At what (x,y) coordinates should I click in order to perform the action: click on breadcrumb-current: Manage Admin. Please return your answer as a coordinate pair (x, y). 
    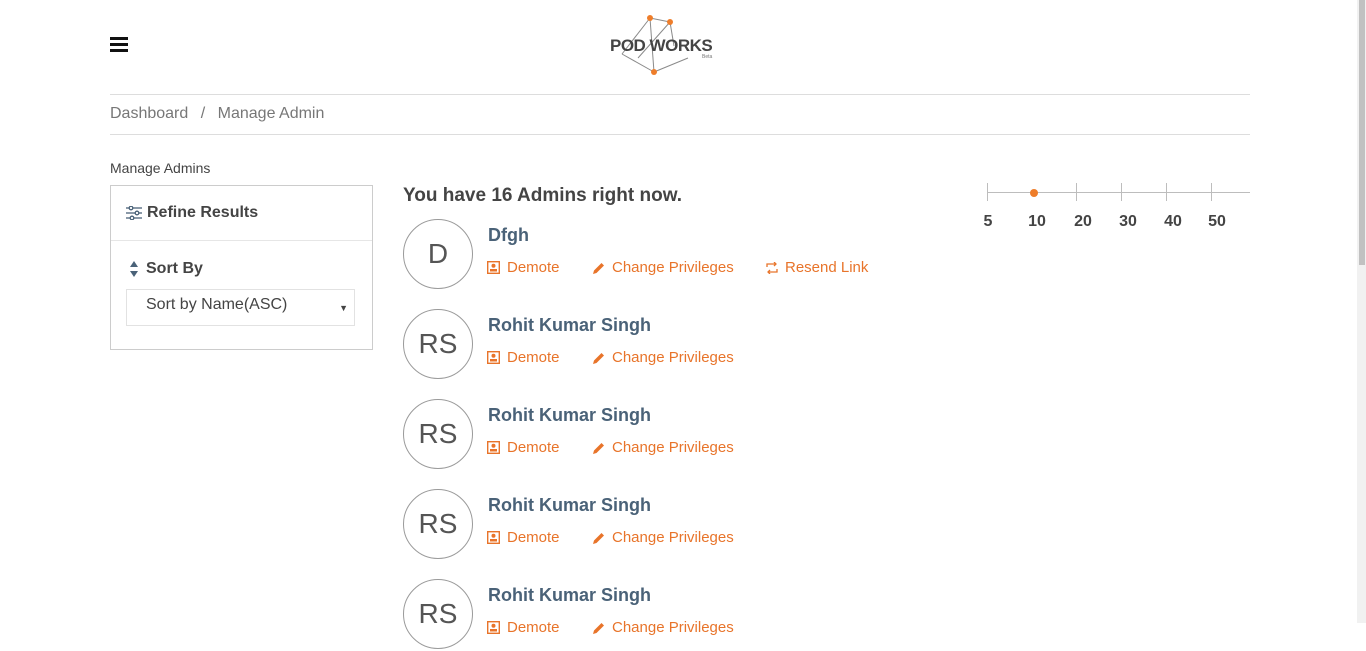
    Looking at the image, I should click on (271, 113).